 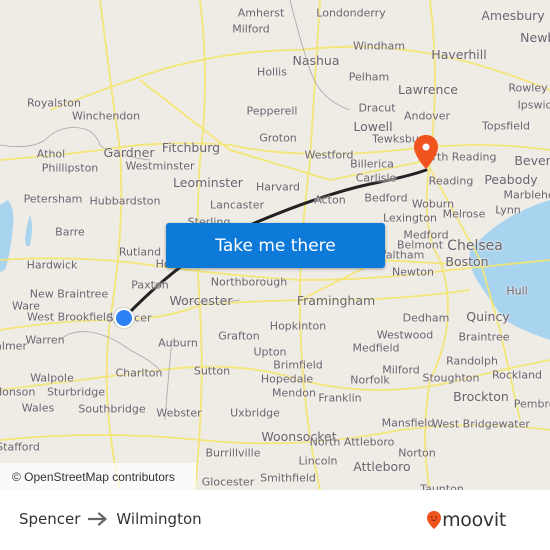 What do you see at coordinates (70, 232) in the screenshot?
I see `place-label: Barre` at bounding box center [70, 232].